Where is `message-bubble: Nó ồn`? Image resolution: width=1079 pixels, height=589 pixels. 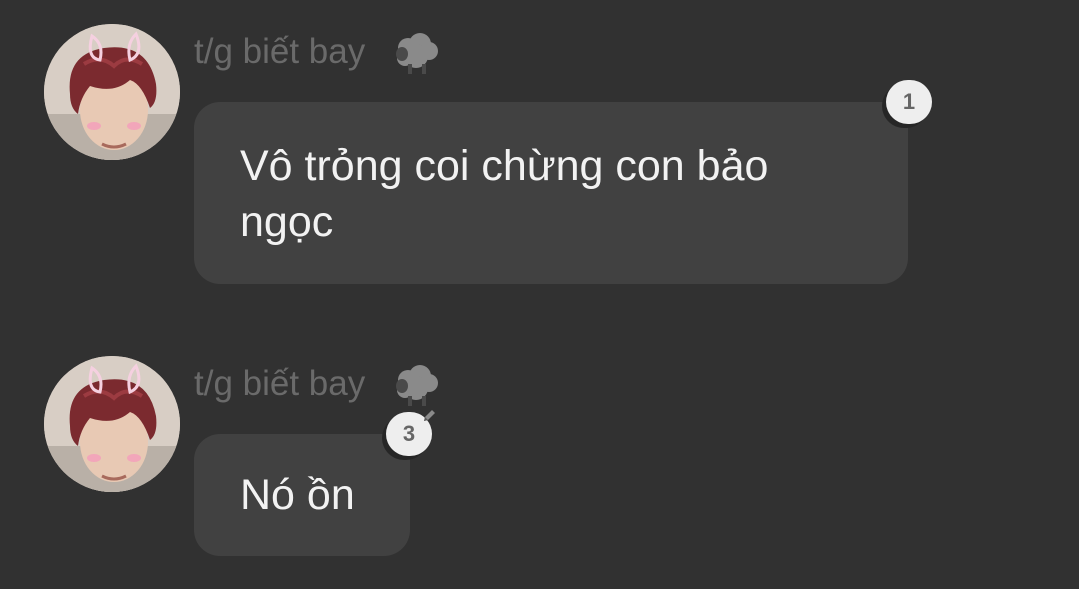 message-bubble: Nó ồn is located at coordinates (302, 495).